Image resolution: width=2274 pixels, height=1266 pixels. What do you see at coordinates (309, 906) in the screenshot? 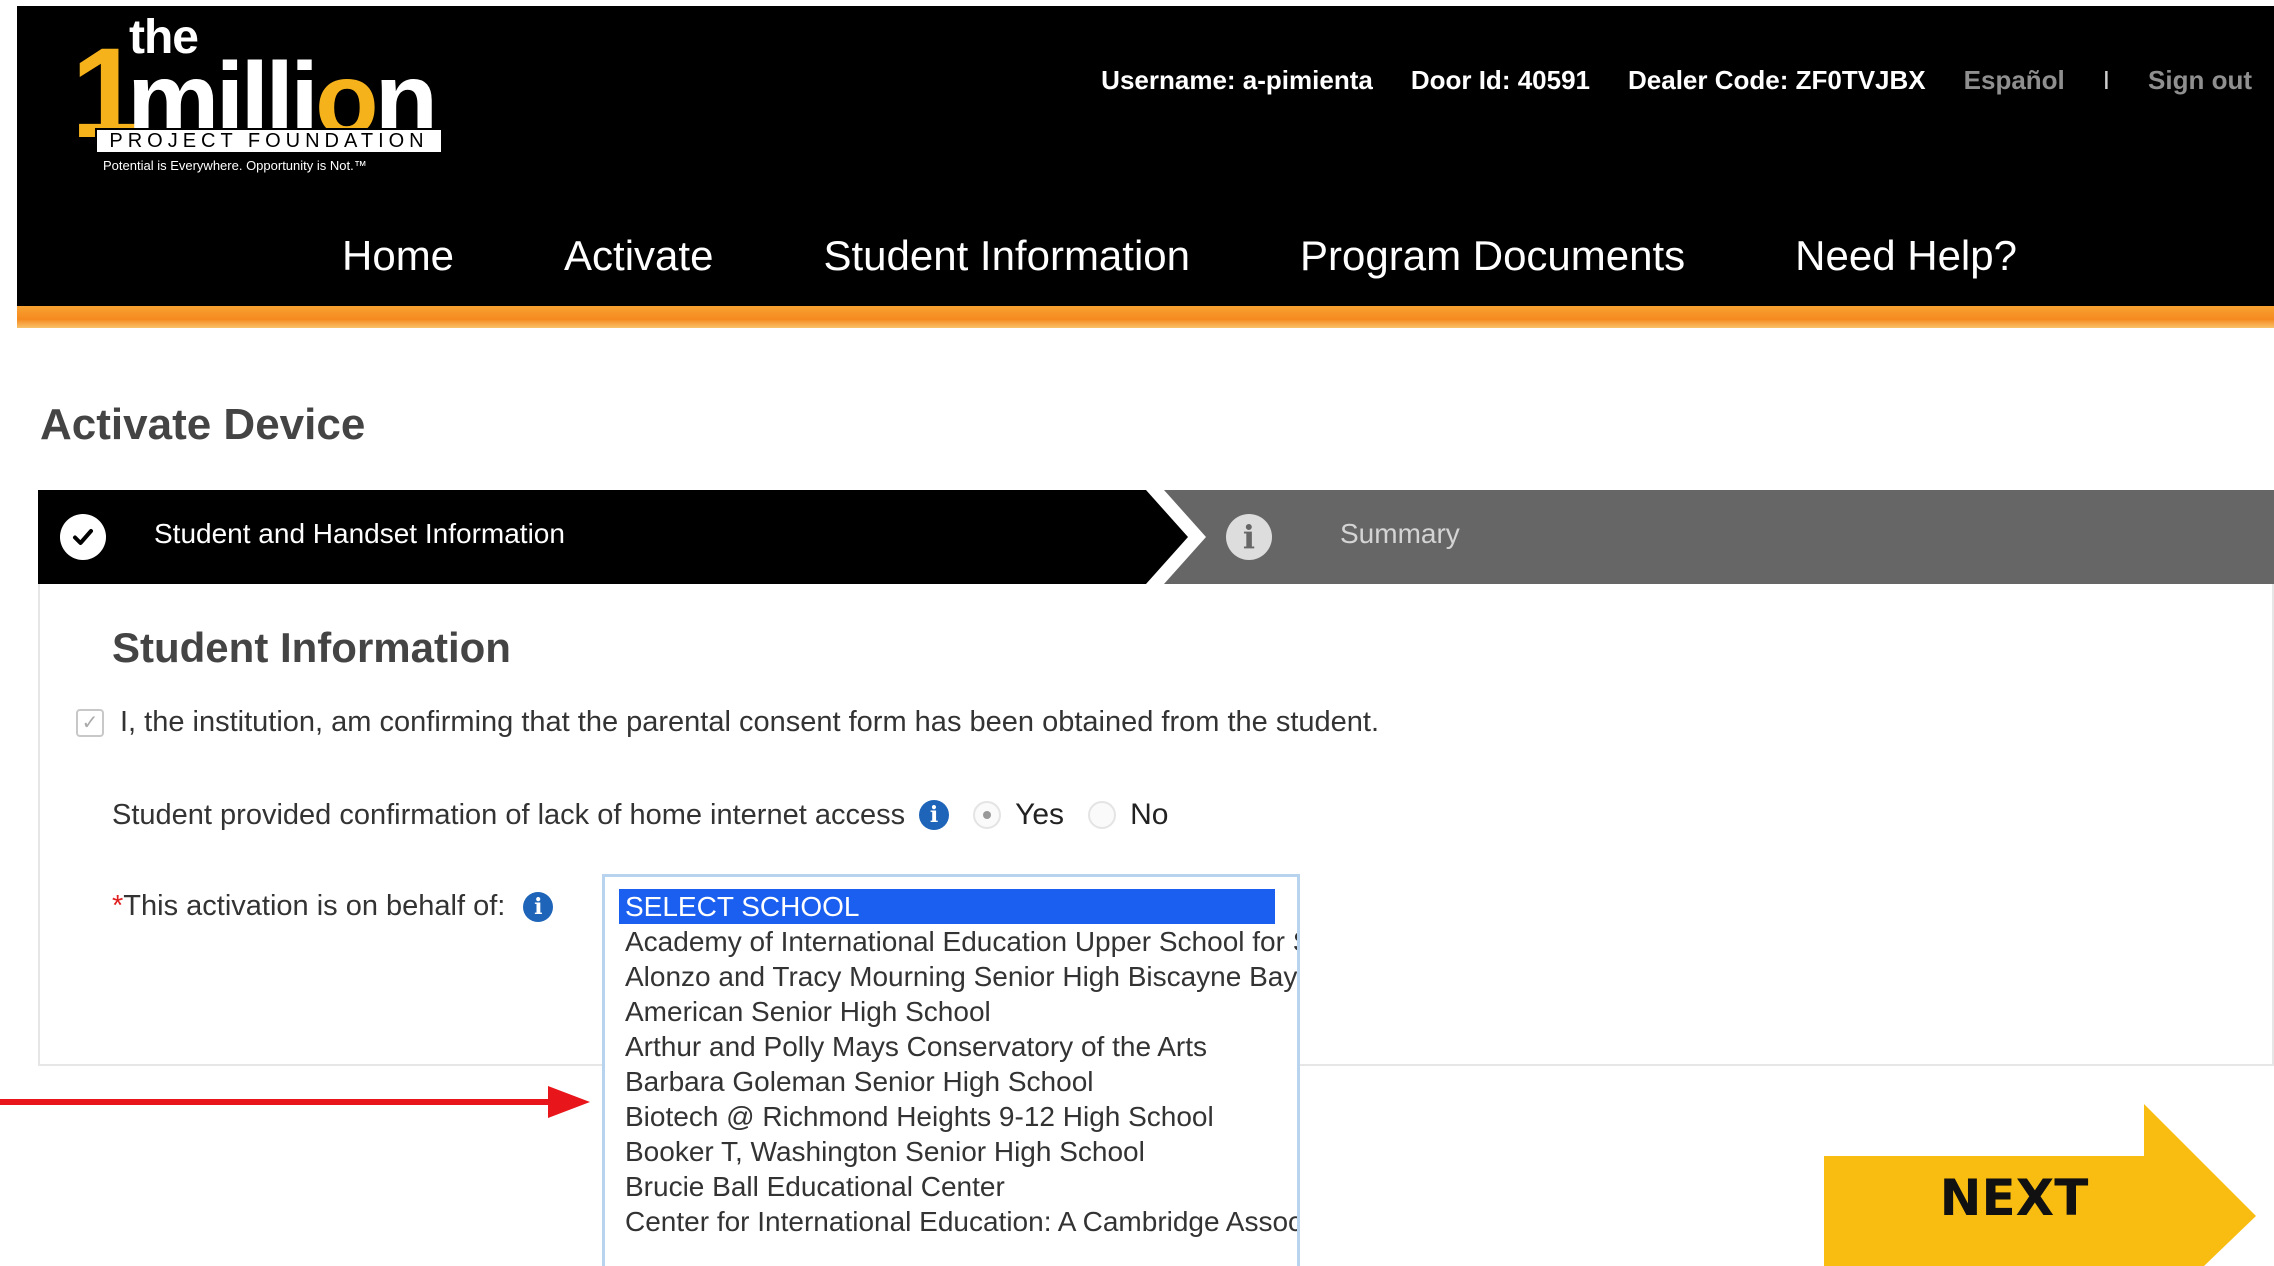
I see `behalf-label: *This activation is on behalf of:` at bounding box center [309, 906].